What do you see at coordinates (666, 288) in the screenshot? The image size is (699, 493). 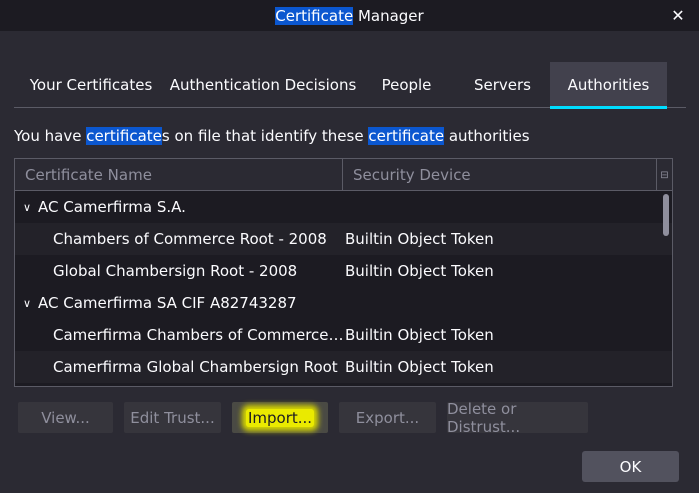 I see `vertical-scrollbar` at bounding box center [666, 288].